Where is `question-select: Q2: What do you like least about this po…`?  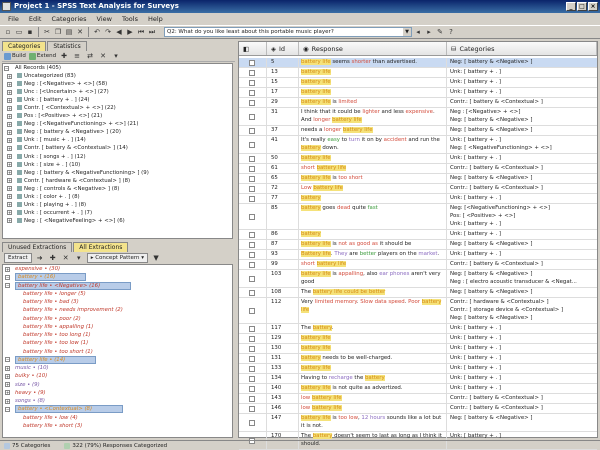
question-select: Q2: What do you like least about this po… is located at coordinates (288, 32).